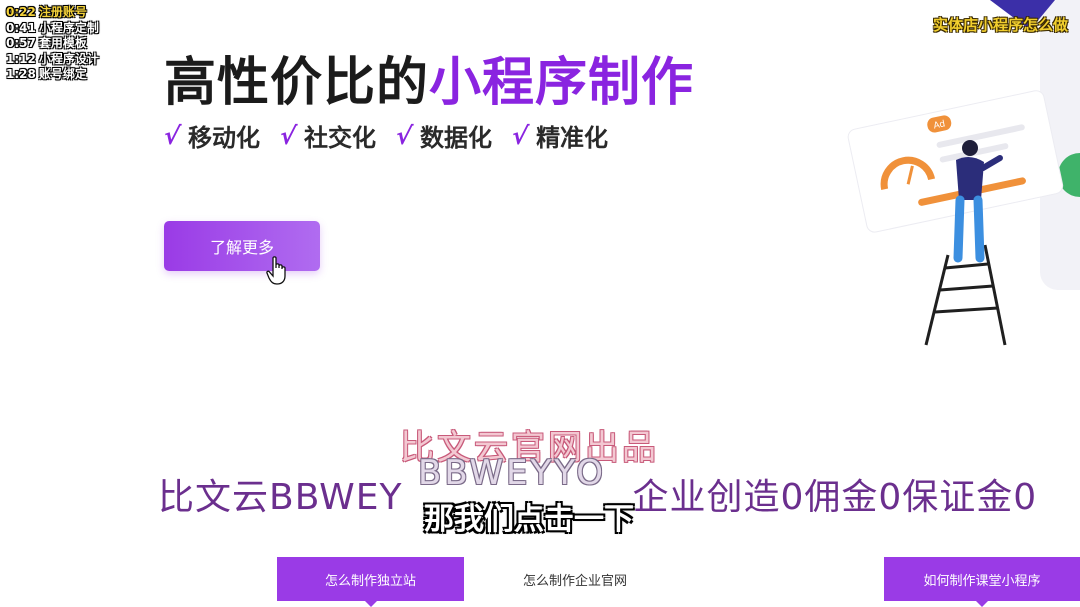 This screenshot has width=1080, height=607. I want to click on chapter-item: 1:28 账号绑定, so click(52, 75).